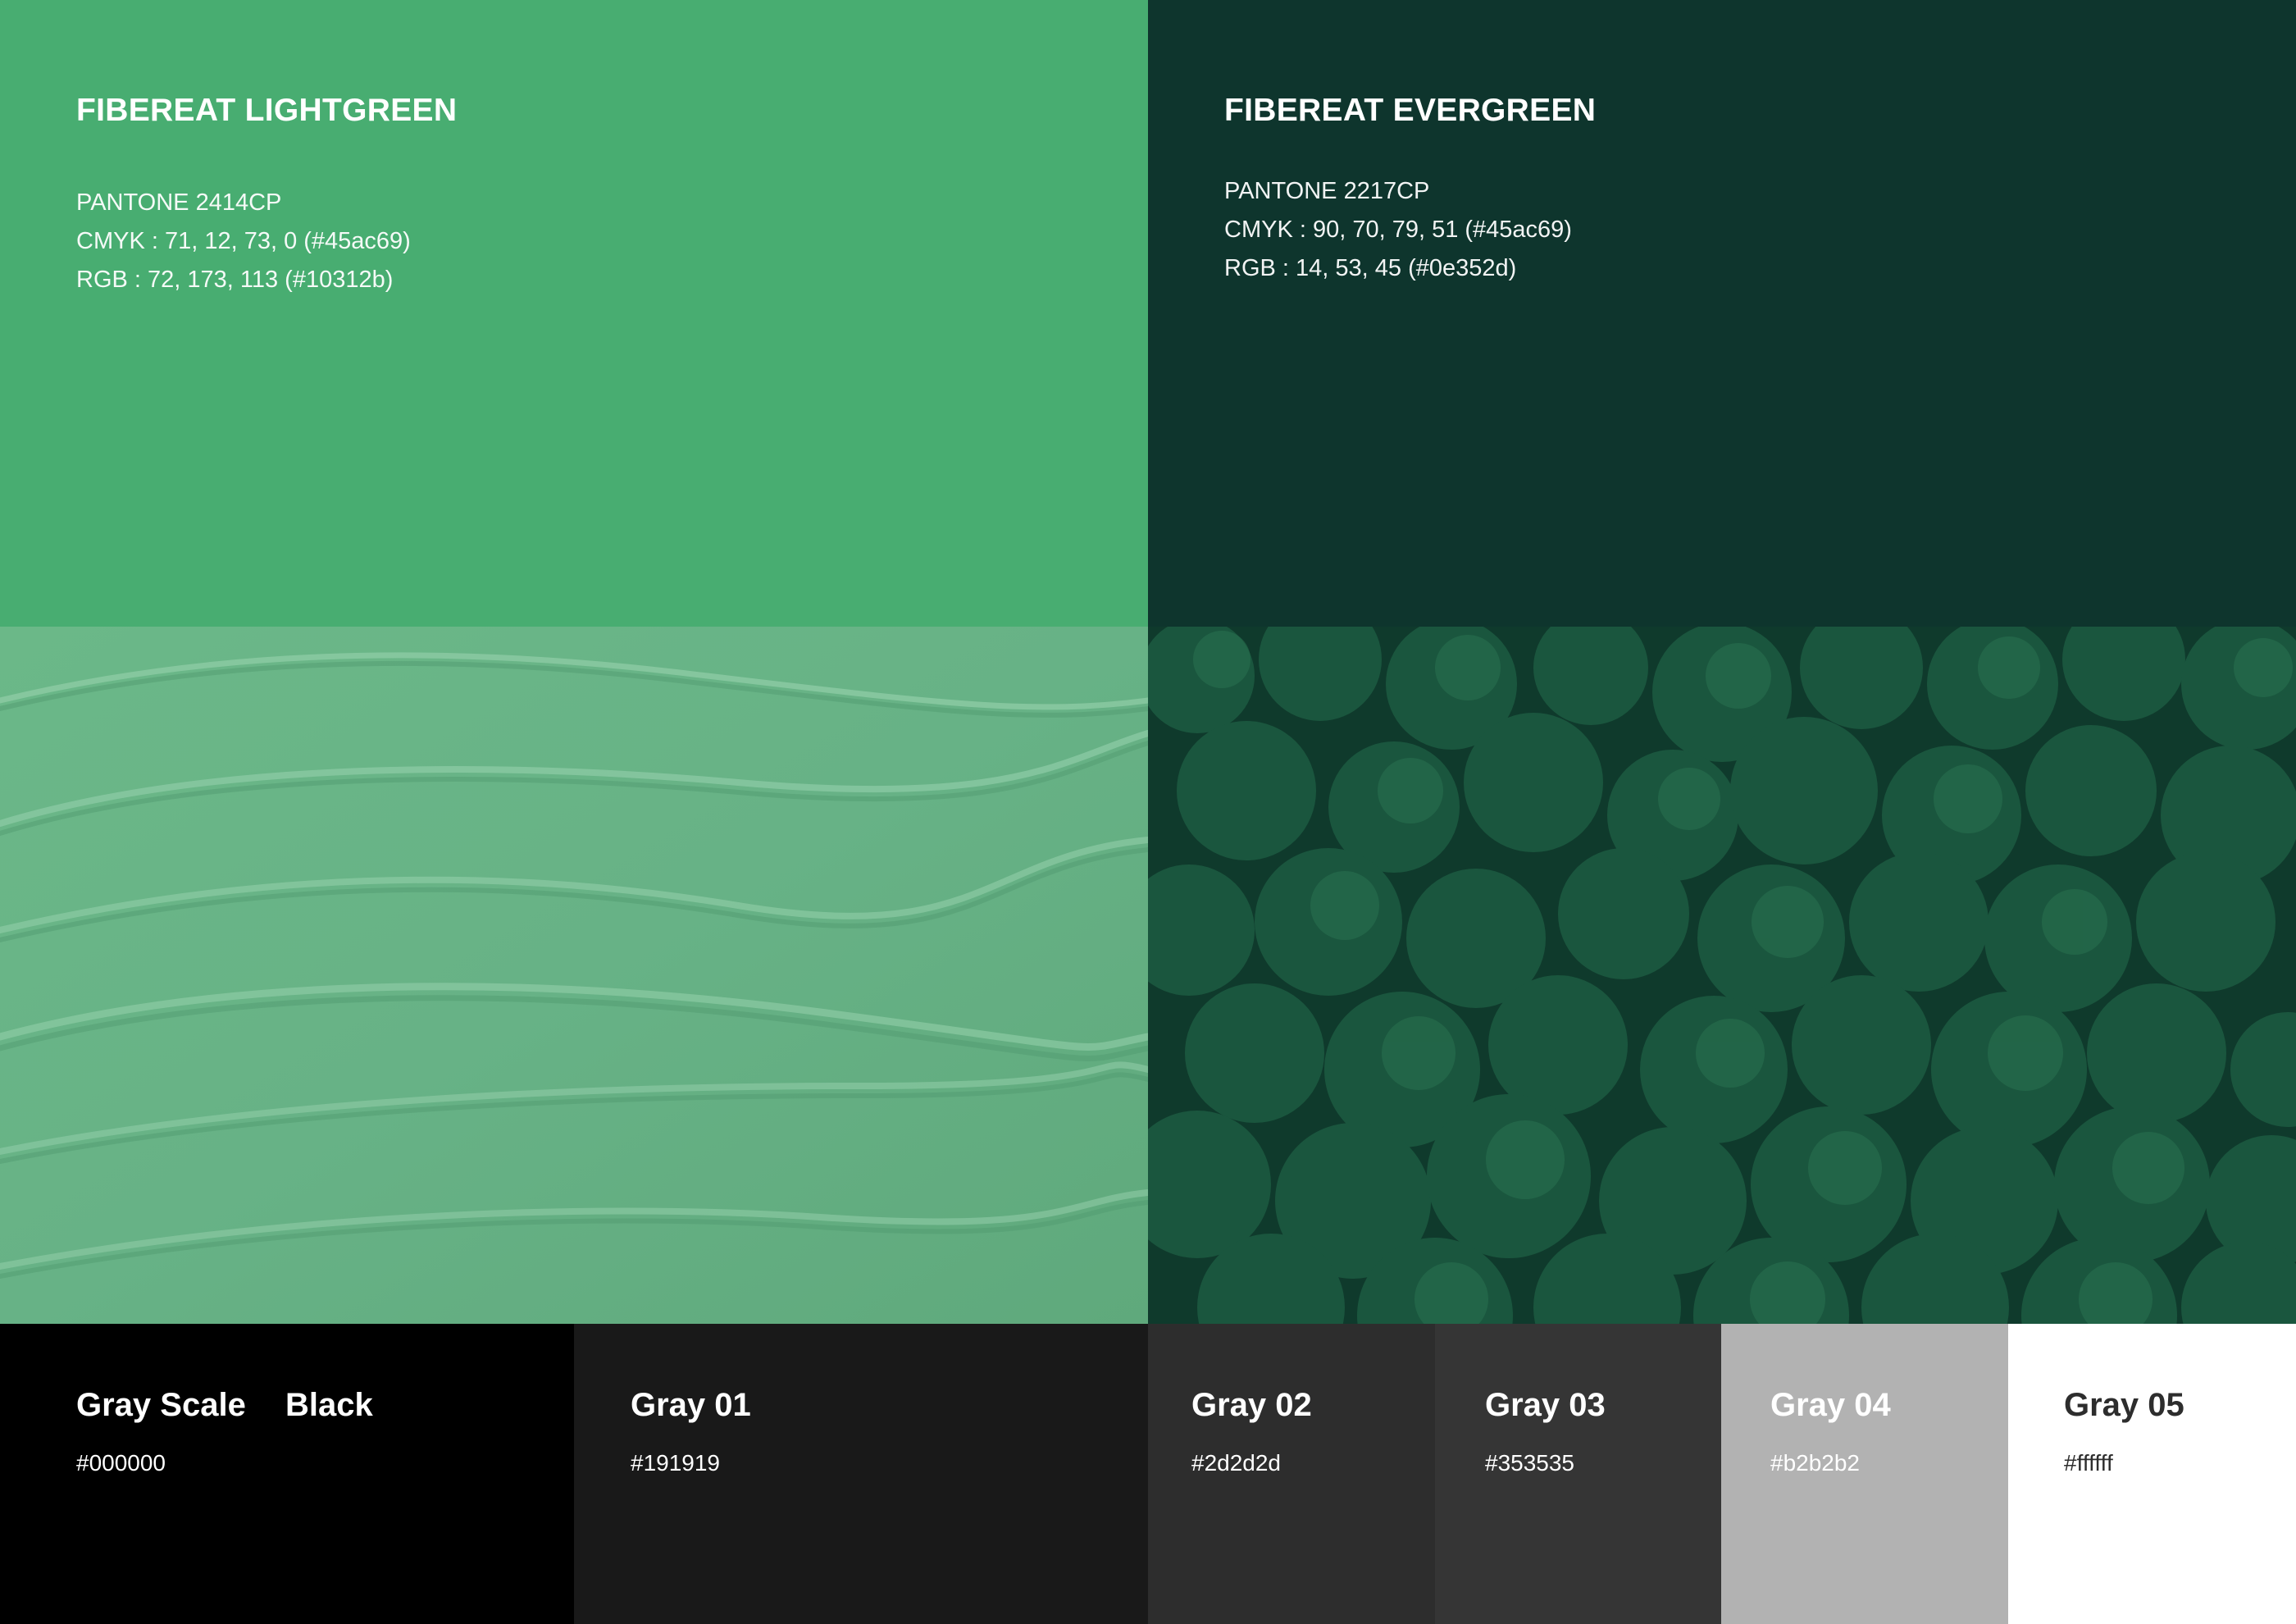 This screenshot has height=1624, width=2296. I want to click on swatch-gray-05: Gray 05 #ffffff, so click(2152, 1474).